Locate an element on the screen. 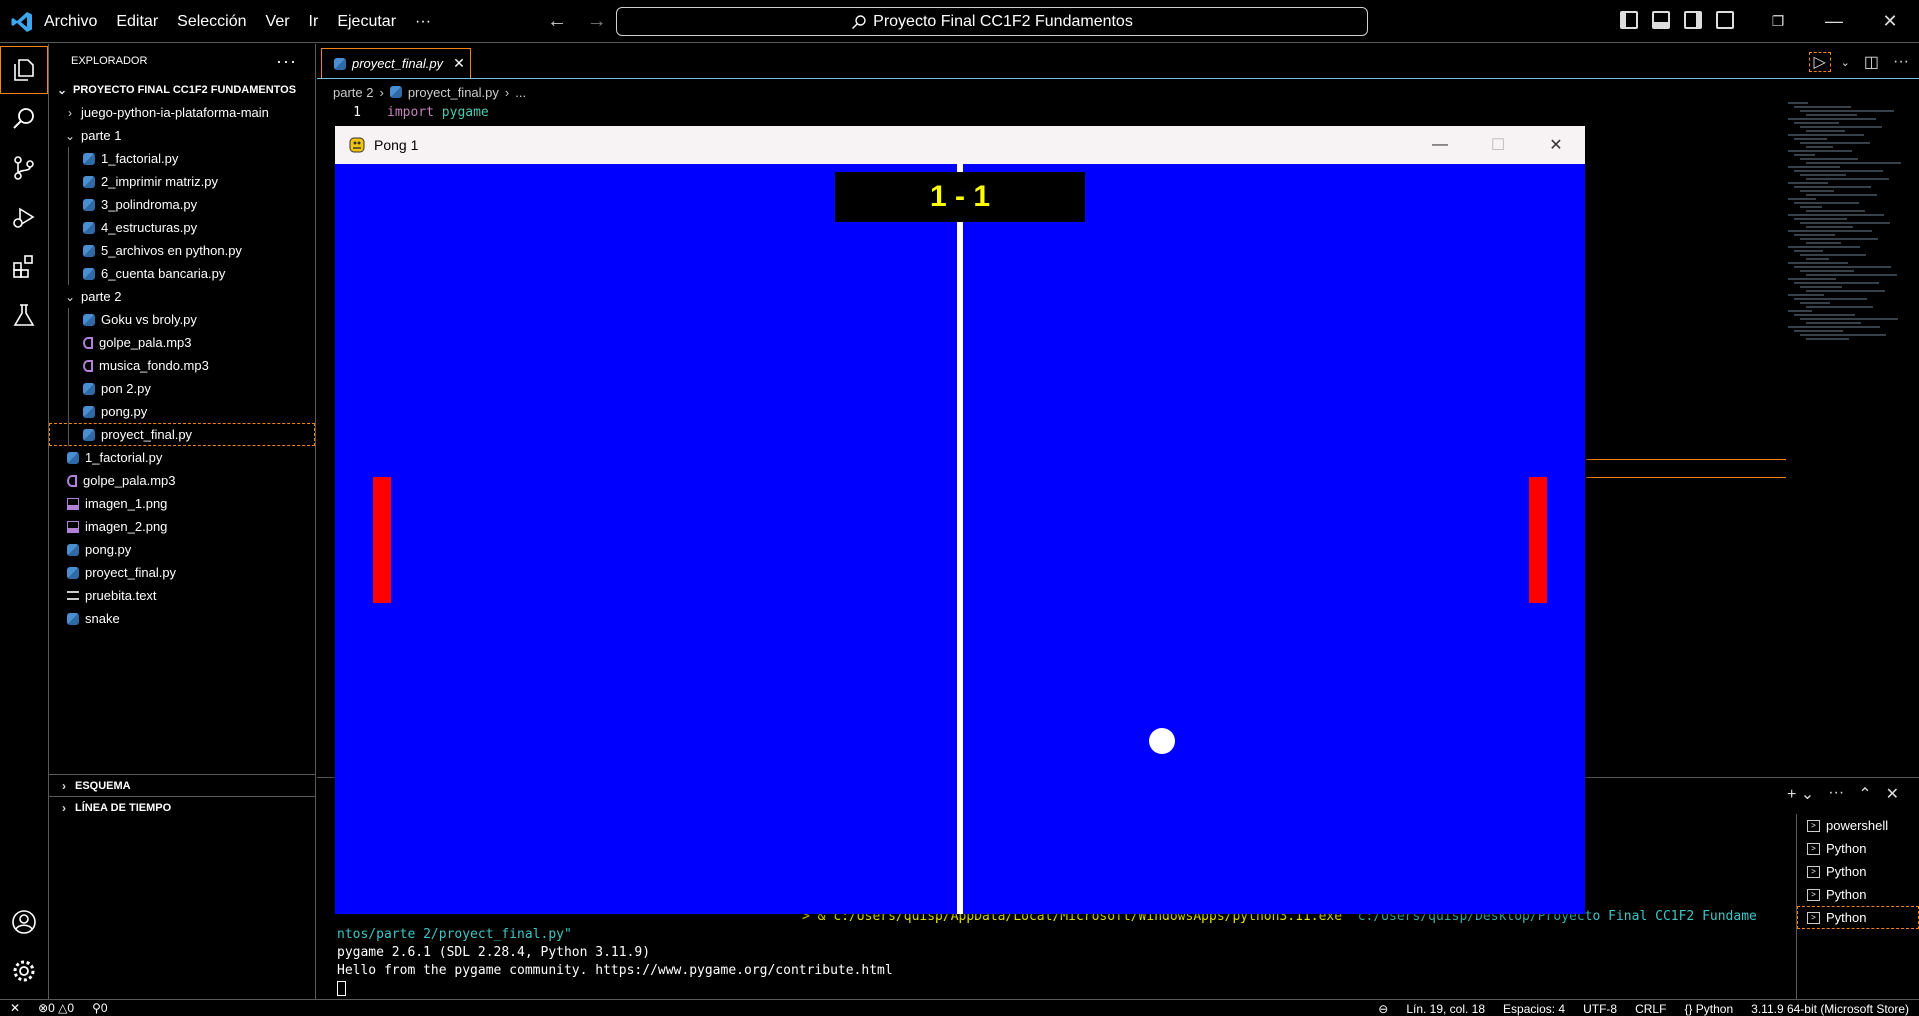 The height and width of the screenshot is (1016, 1919). explorer-file: pon 2.py is located at coordinates (182, 388).